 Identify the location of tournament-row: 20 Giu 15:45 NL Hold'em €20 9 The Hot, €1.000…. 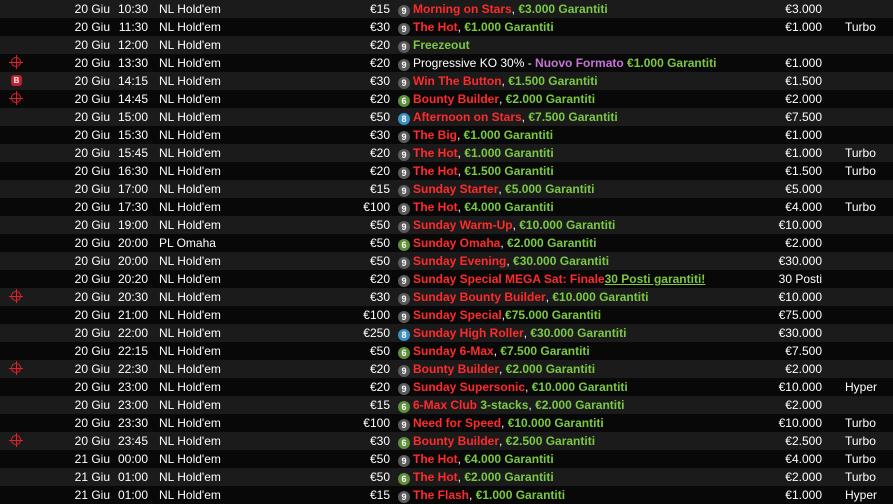
(446, 153).